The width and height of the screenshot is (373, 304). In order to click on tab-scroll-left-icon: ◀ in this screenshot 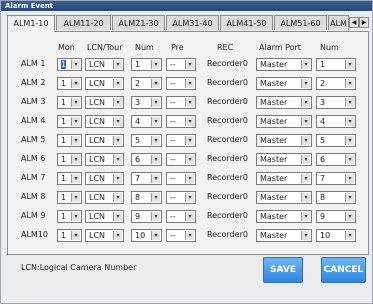, I will do `click(354, 22)`.